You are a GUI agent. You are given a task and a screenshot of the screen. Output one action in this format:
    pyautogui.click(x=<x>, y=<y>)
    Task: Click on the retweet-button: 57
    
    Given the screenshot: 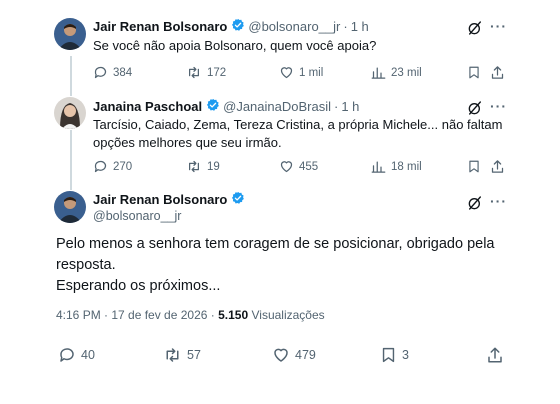 What is the action you would take?
    pyautogui.click(x=182, y=355)
    